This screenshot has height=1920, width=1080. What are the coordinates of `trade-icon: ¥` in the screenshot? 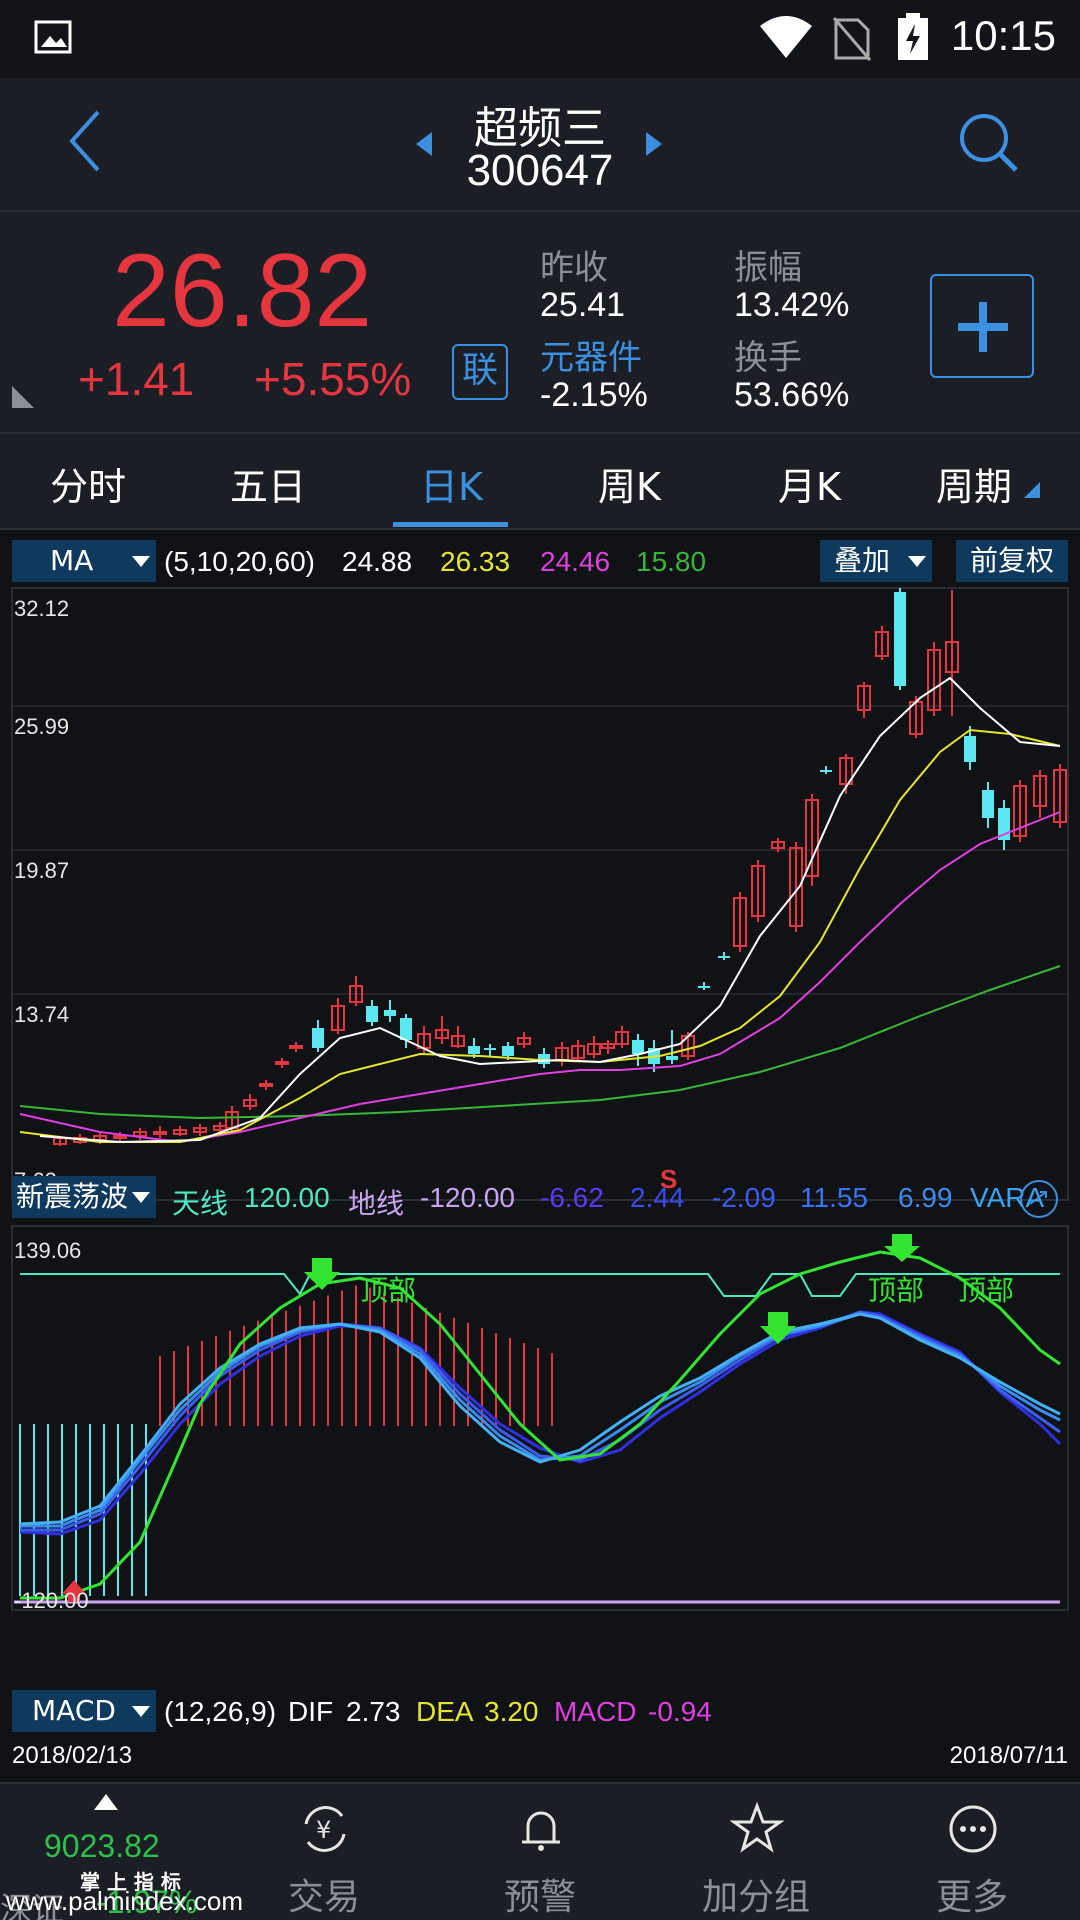 It's located at (325, 1829).